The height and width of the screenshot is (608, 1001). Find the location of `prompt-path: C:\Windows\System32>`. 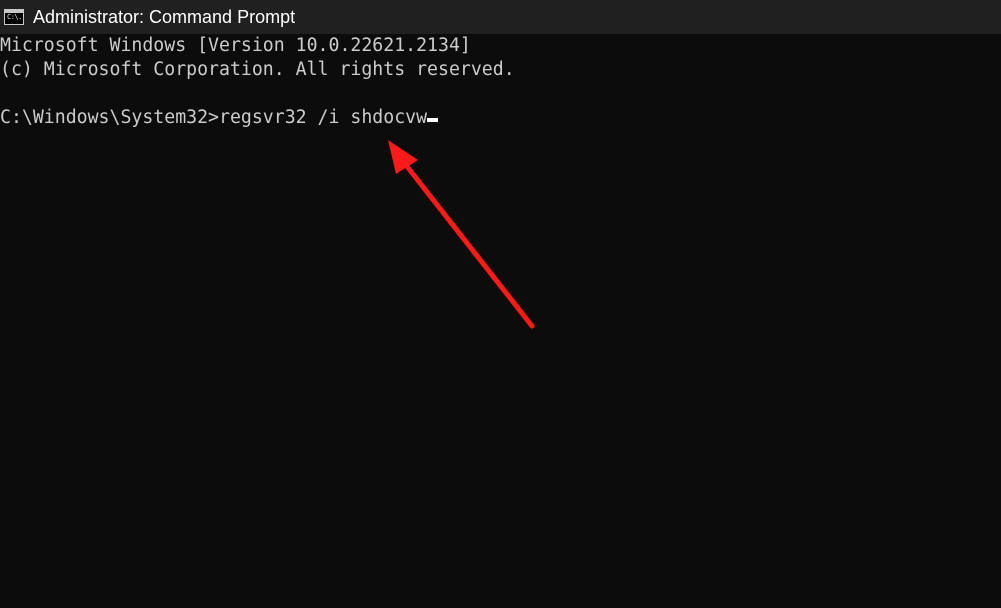

prompt-path: C:\Windows\System32> is located at coordinates (109, 117).